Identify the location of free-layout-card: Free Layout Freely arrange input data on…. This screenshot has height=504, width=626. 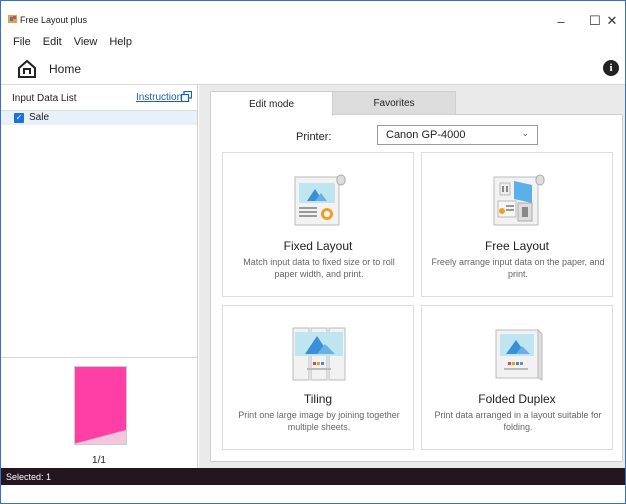
(517, 224).